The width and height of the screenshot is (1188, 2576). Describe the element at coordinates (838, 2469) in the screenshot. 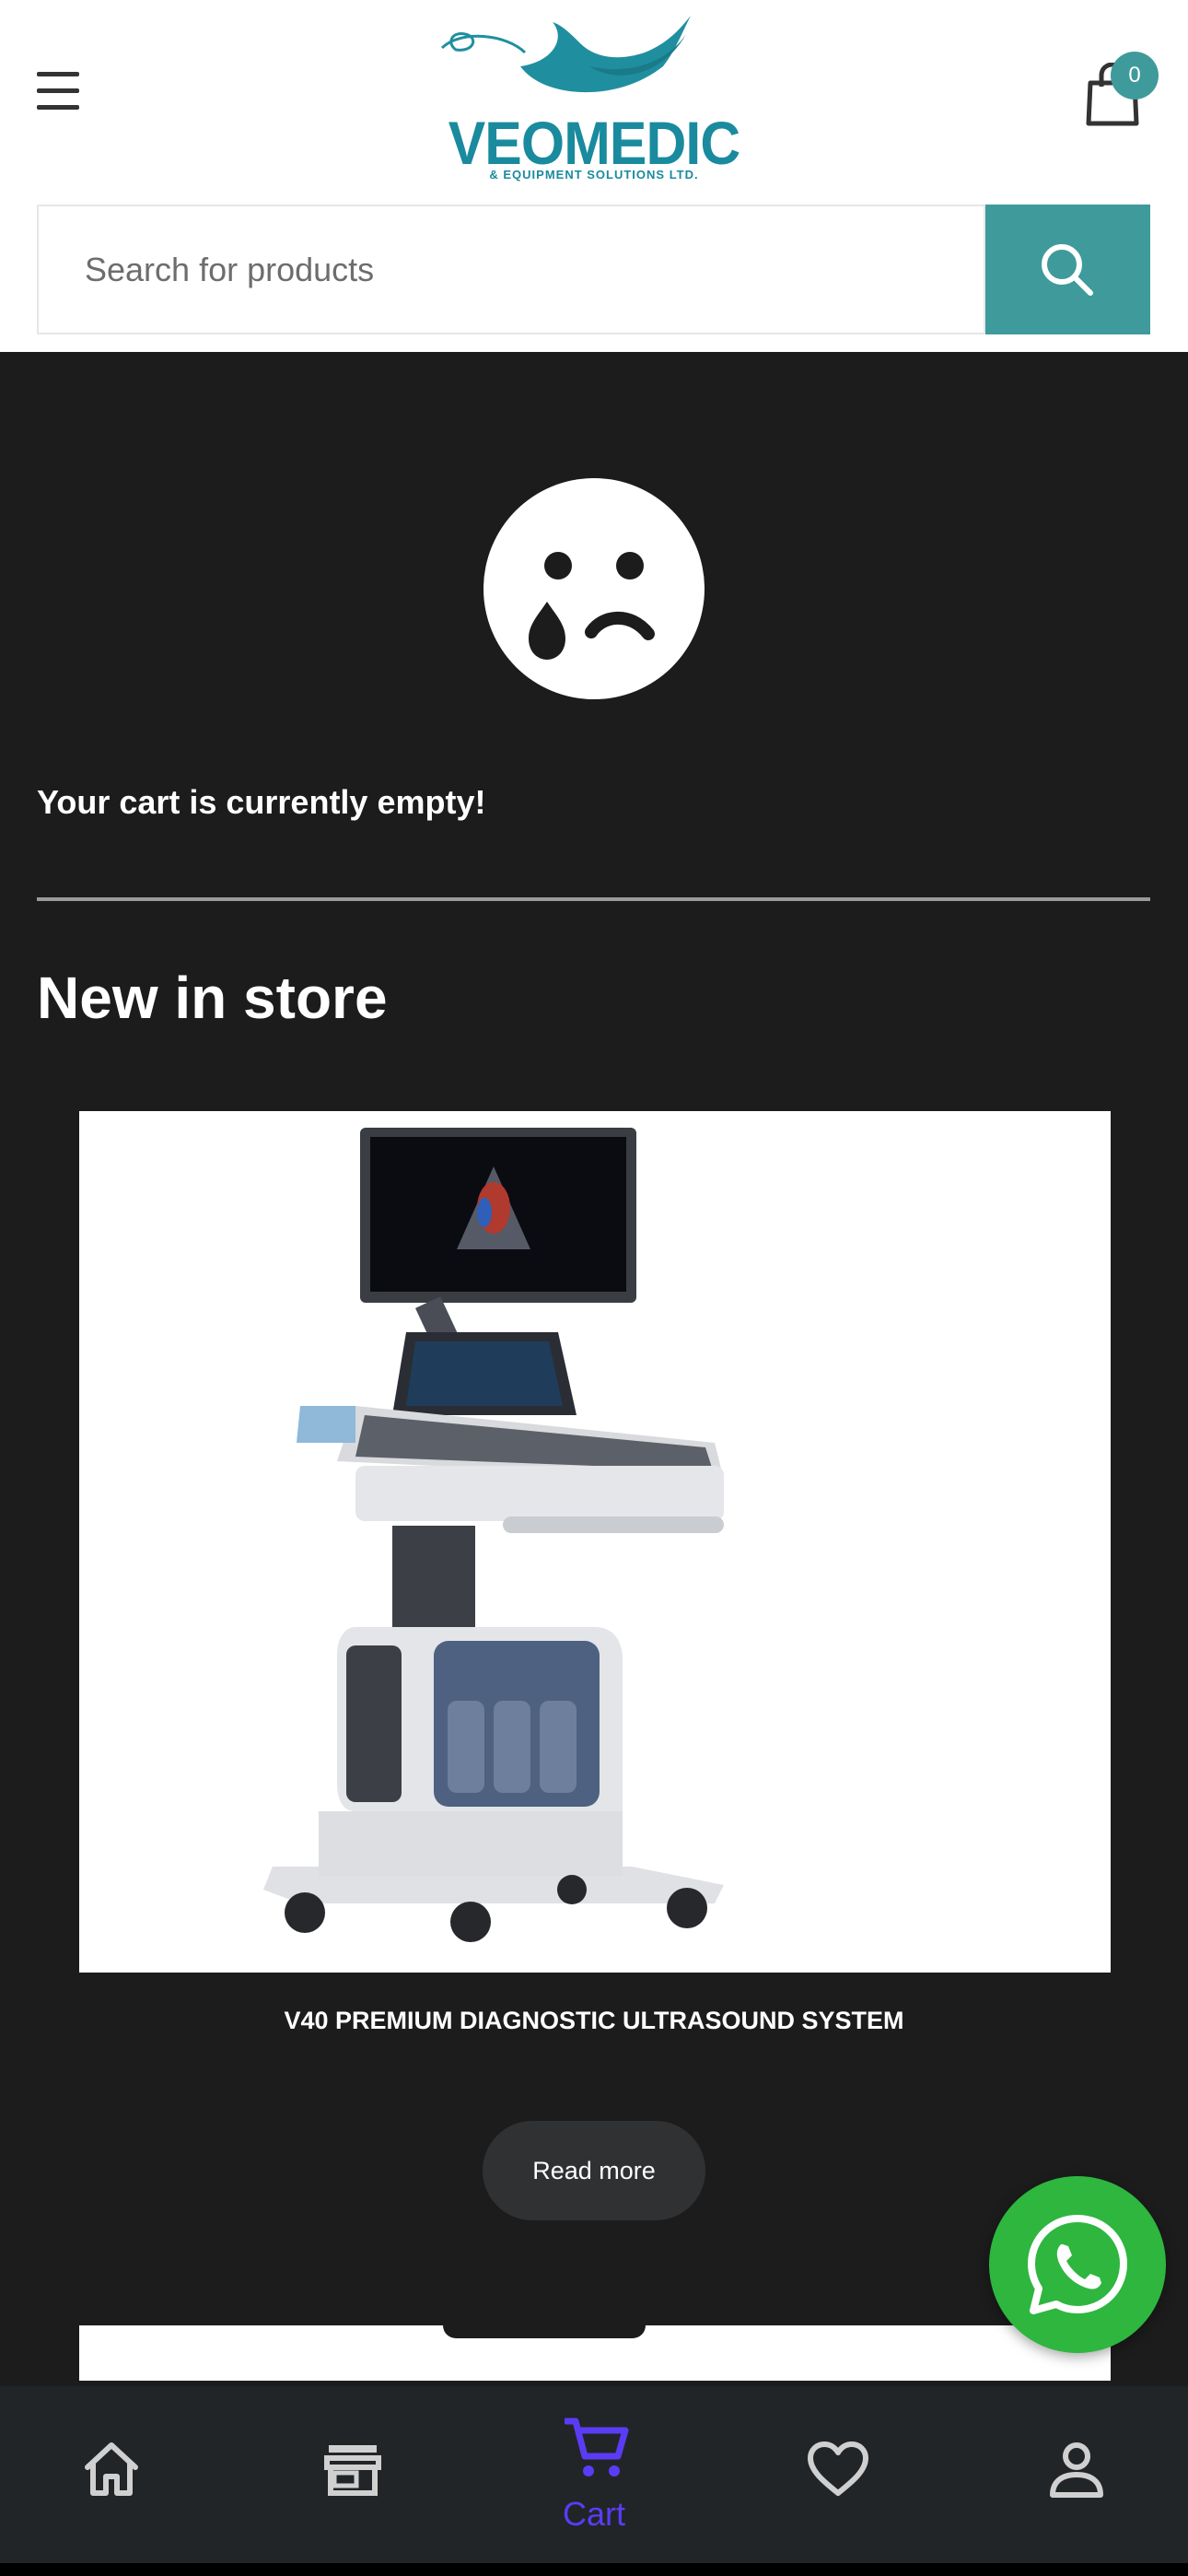

I see `heart-icon` at that location.